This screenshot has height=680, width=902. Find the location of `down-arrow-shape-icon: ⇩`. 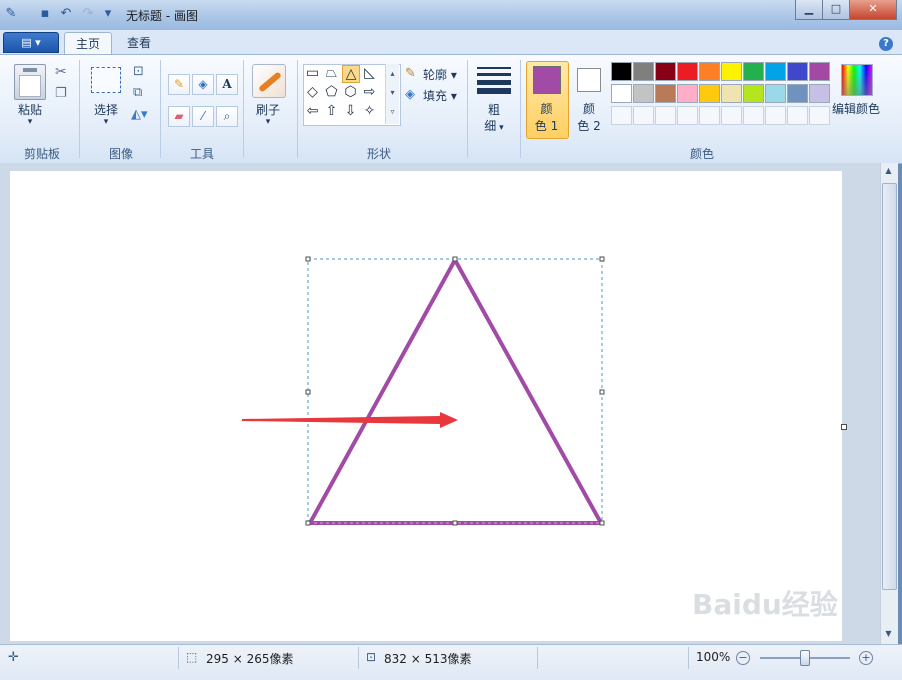

down-arrow-shape-icon: ⇩ is located at coordinates (350, 111).